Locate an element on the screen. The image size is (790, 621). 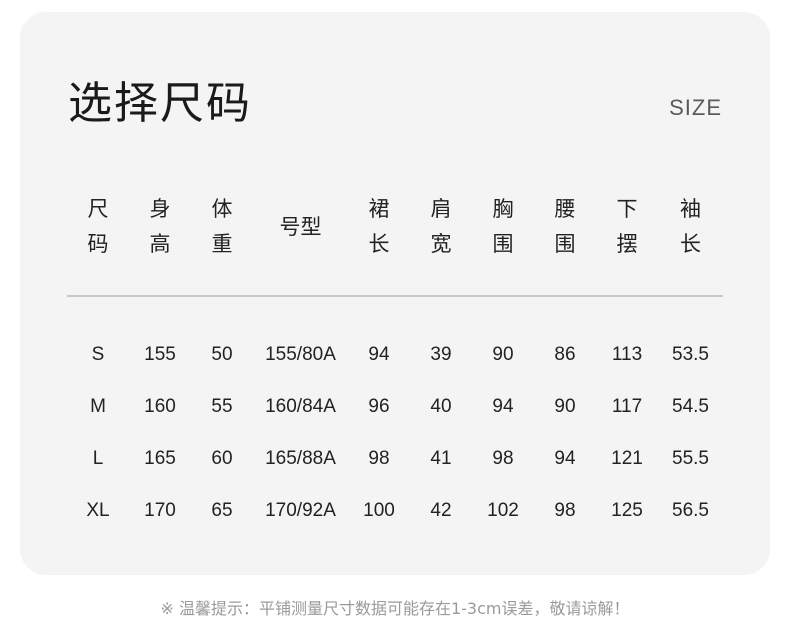
table-cell: 65 is located at coordinates (222, 510).